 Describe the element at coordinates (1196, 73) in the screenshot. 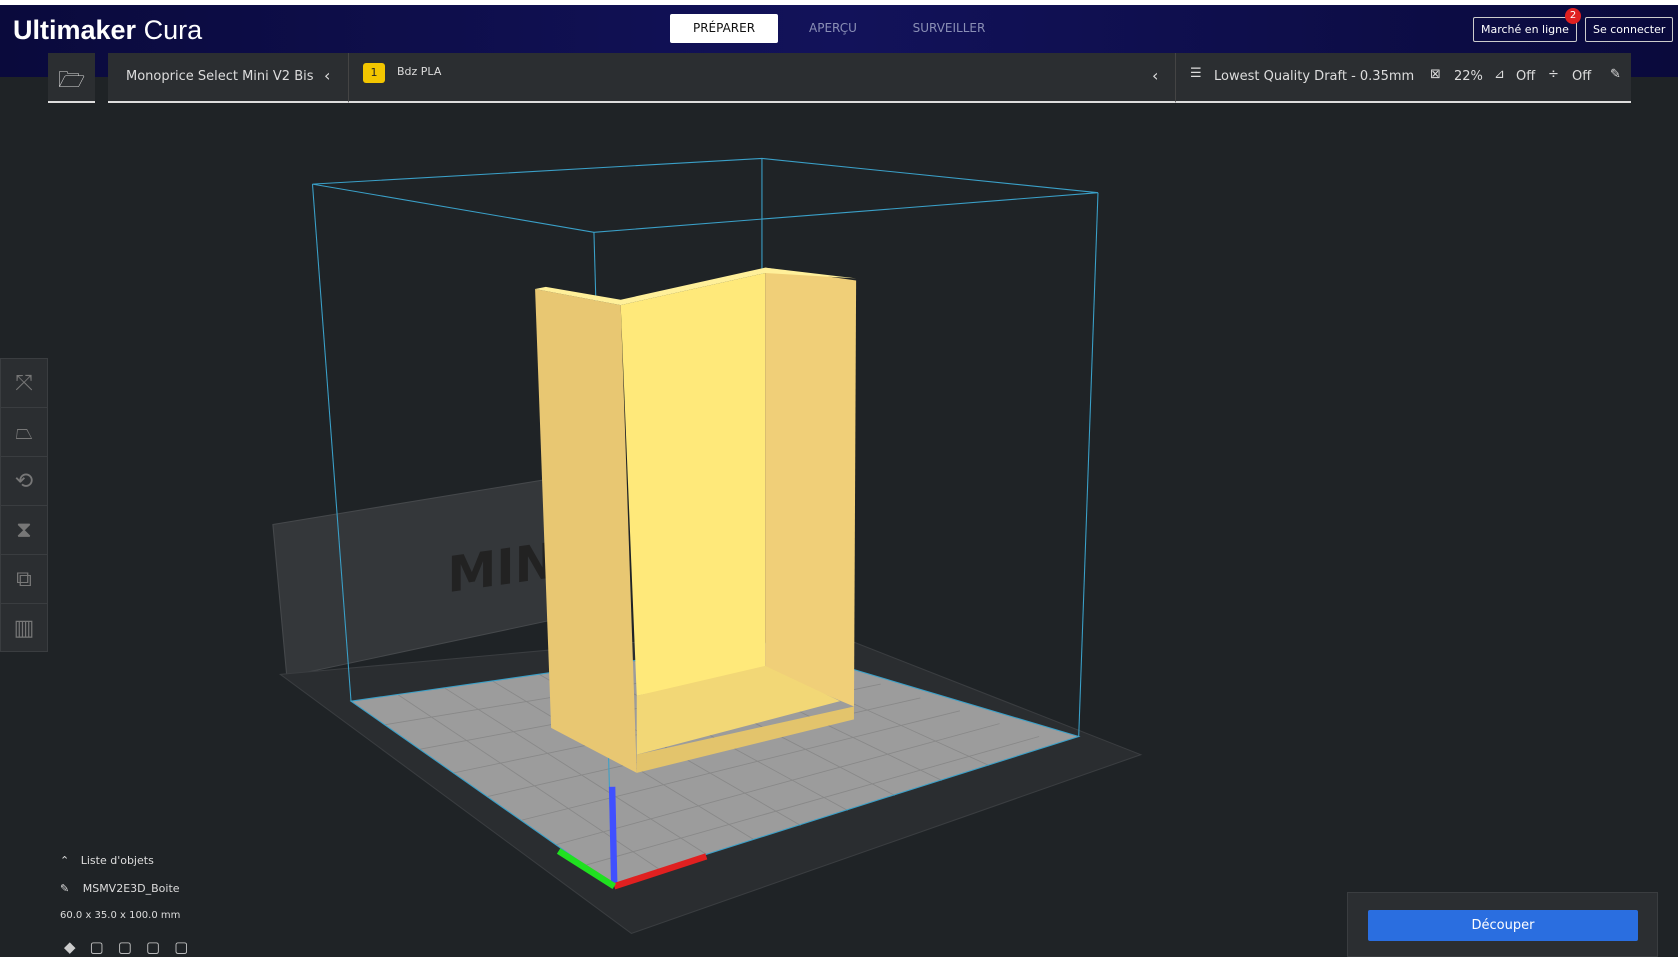

I see `profile-icon: ☰` at that location.